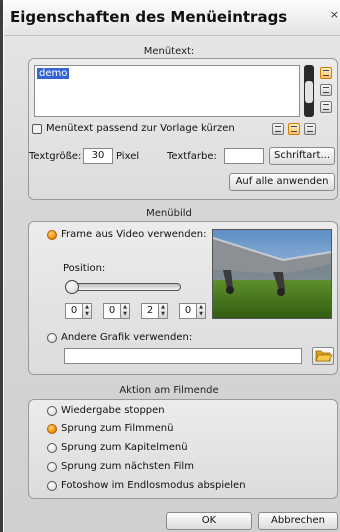 The image size is (340, 532). What do you see at coordinates (113, 410) in the screenshot?
I see `action-label-stop: Wiedergabe stoppen` at bounding box center [113, 410].